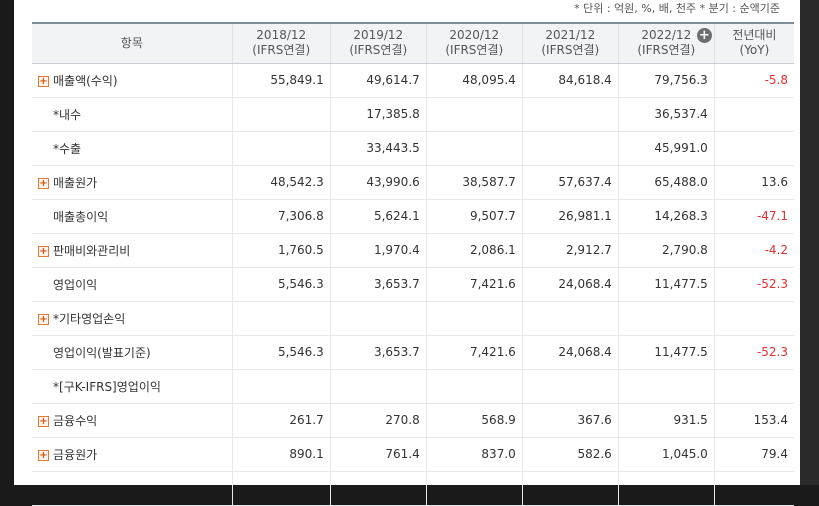 This screenshot has height=506, width=819. What do you see at coordinates (754, 250) in the screenshot?
I see `yoy-cell: -4.2` at bounding box center [754, 250].